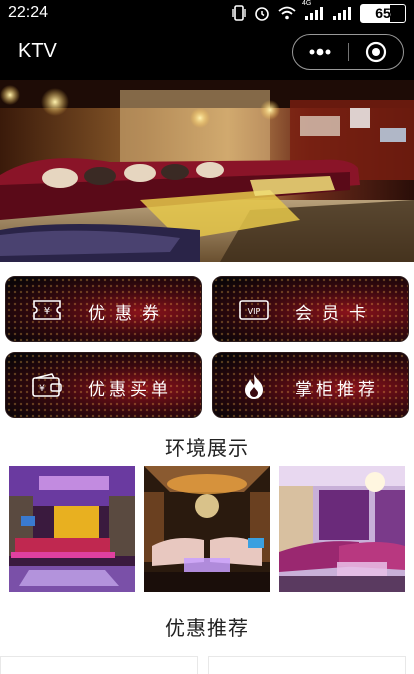 The height and width of the screenshot is (674, 414). Describe the element at coordinates (254, 386) in the screenshot. I see `flame-icon` at that location.